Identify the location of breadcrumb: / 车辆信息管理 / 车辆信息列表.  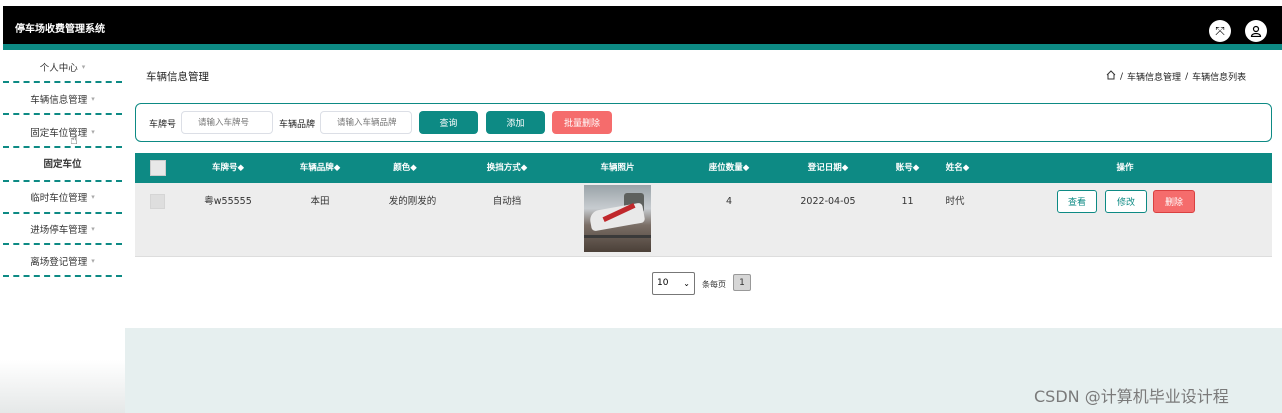
(1176, 76).